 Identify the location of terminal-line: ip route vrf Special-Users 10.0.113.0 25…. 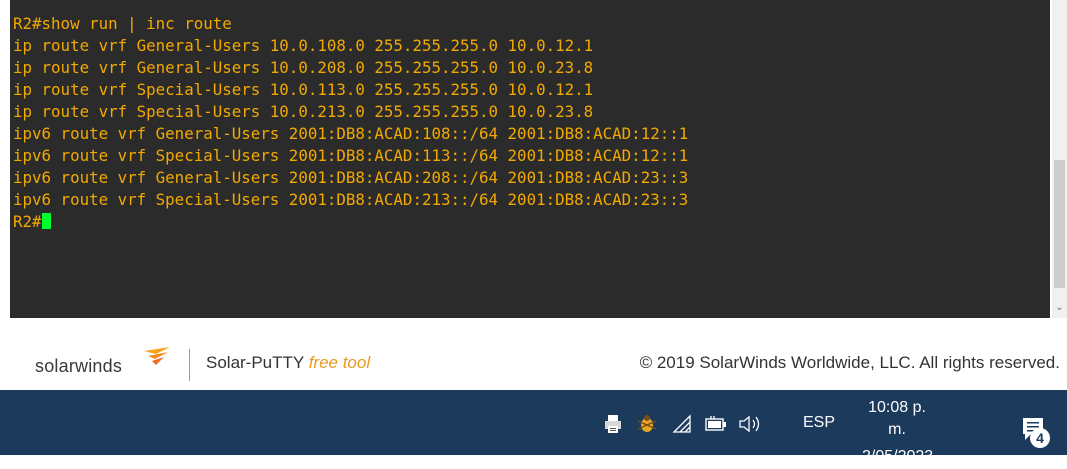
(303, 89).